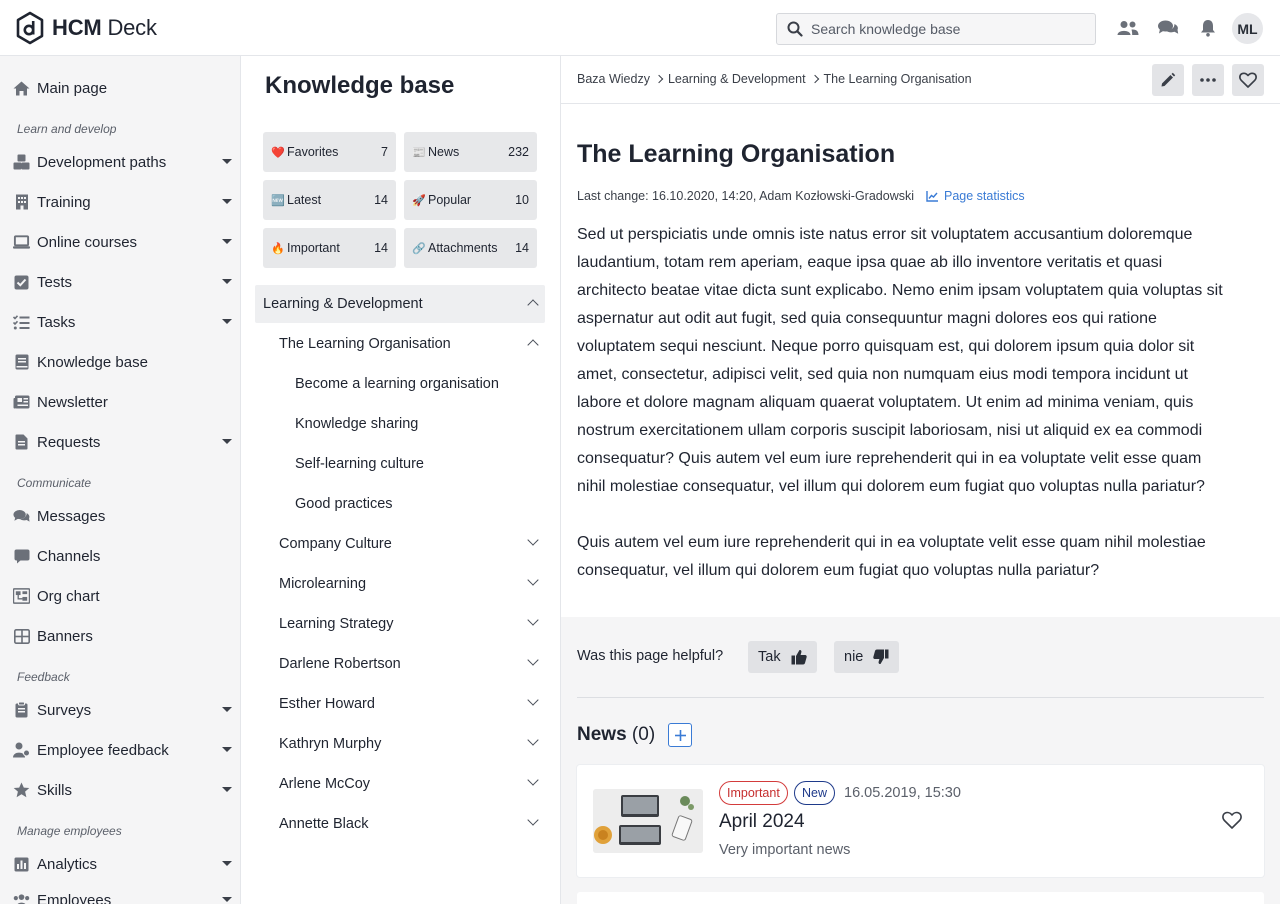  What do you see at coordinates (120, 362) in the screenshot?
I see `sidebar-item-knowledge-base: Knowledge base` at bounding box center [120, 362].